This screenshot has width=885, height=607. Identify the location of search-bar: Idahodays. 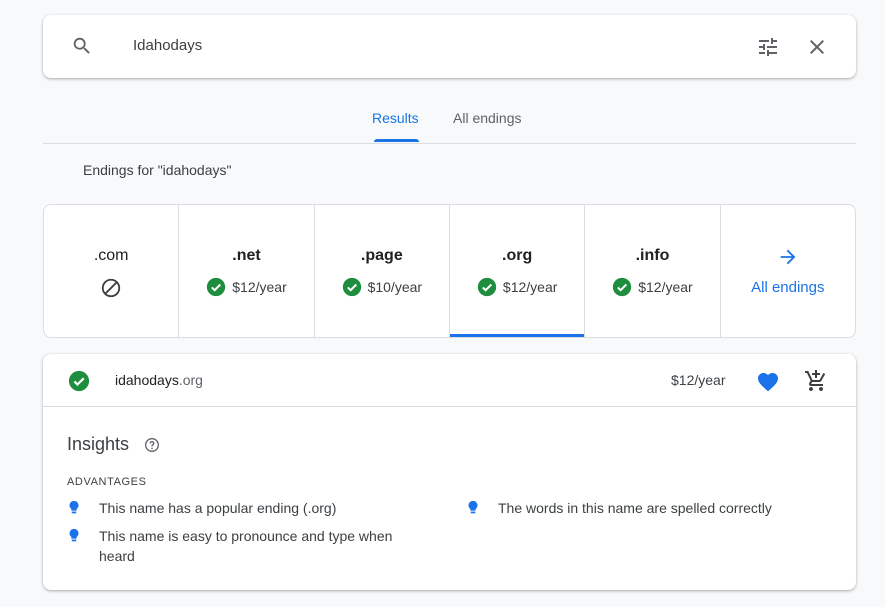
(449, 46).